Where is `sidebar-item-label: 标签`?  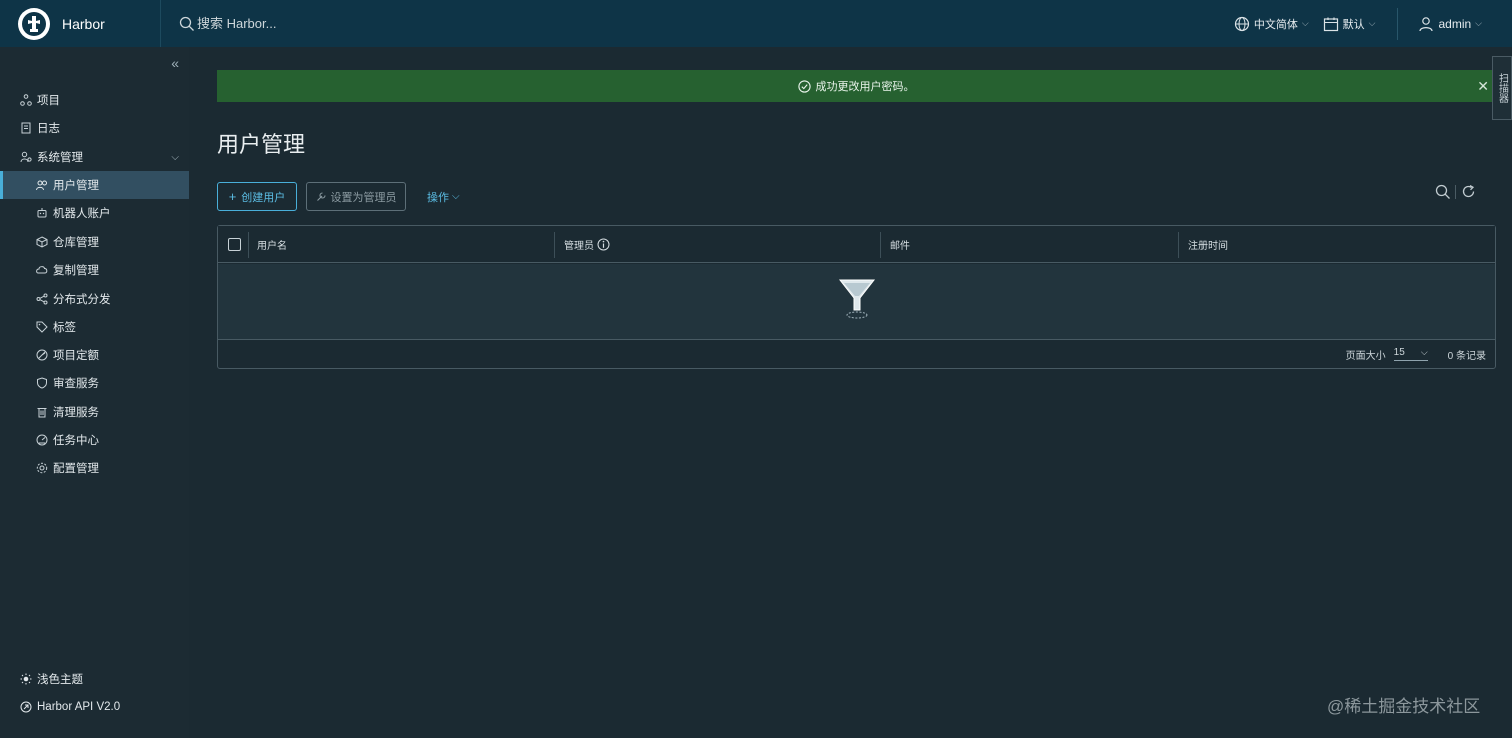 sidebar-item-label: 标签 is located at coordinates (64, 328).